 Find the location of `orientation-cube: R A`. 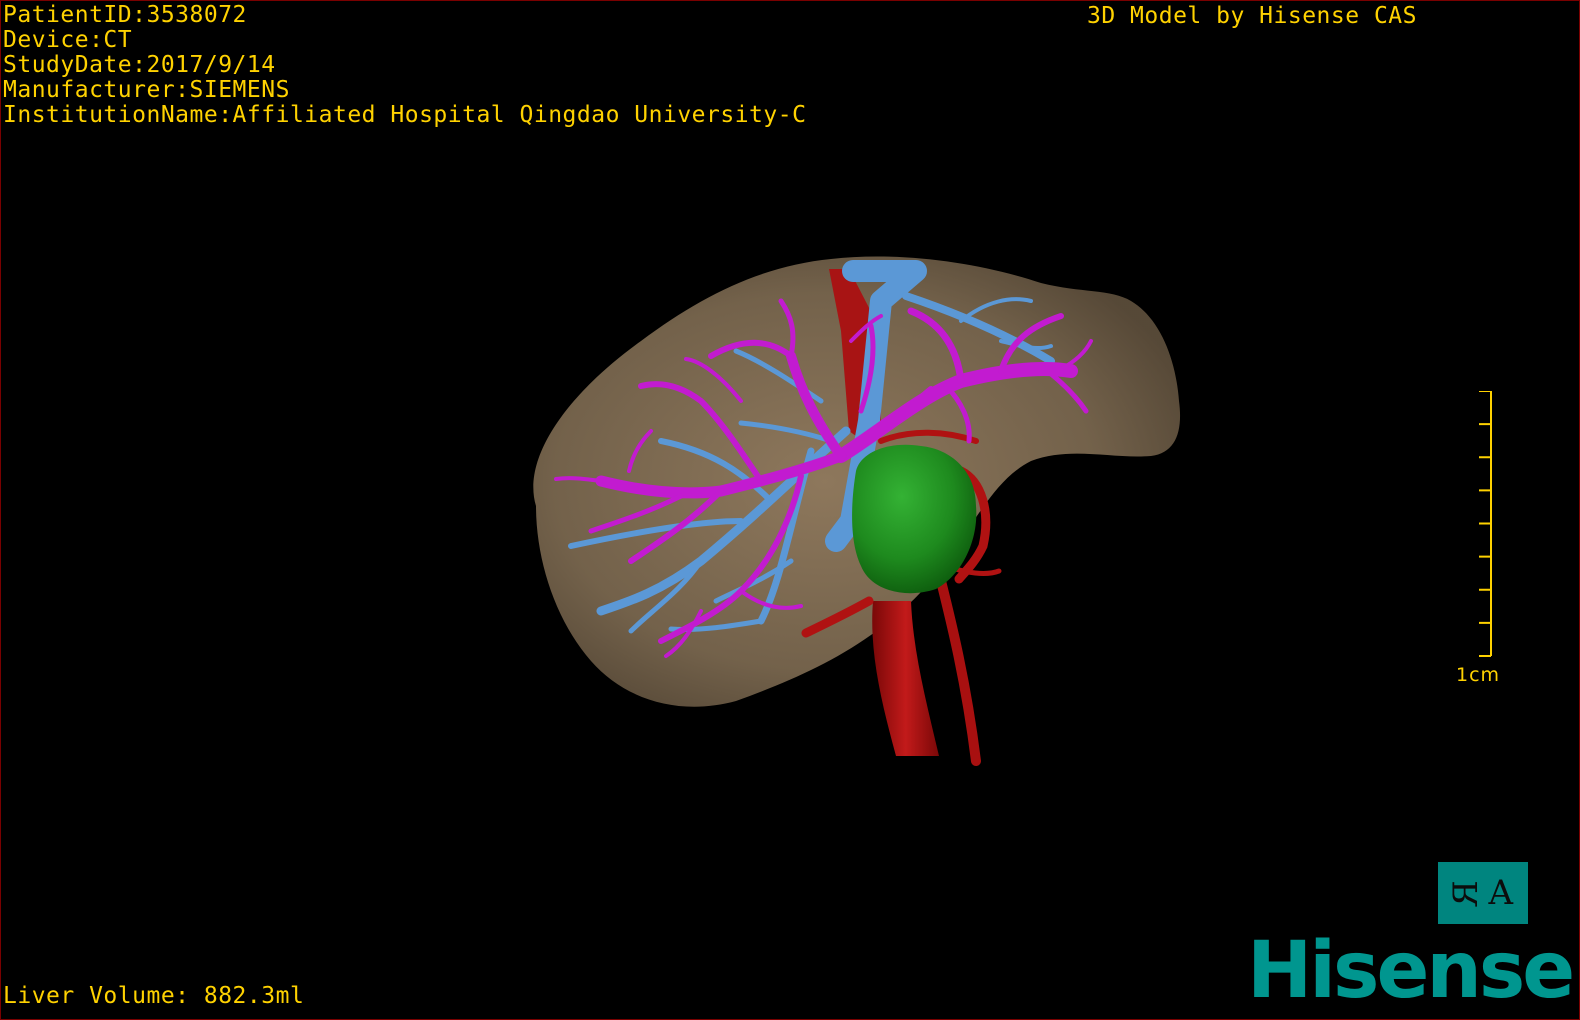

orientation-cube: R A is located at coordinates (1483, 893).